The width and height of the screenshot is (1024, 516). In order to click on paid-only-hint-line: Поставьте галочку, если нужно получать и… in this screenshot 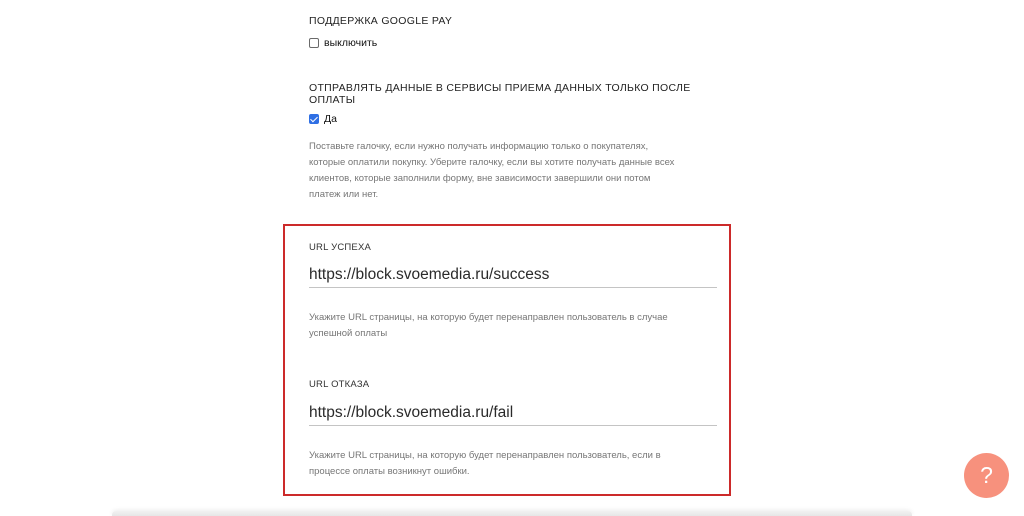, I will do `click(479, 146)`.